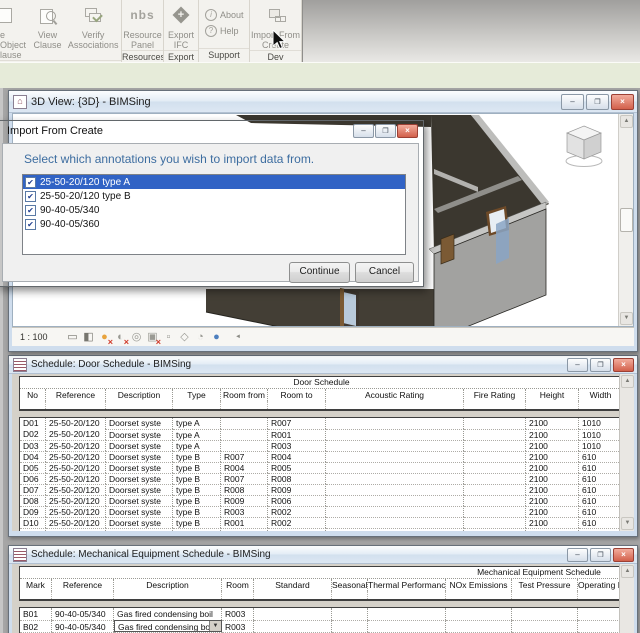 The height and width of the screenshot is (633, 640). What do you see at coordinates (200, 337) in the screenshot?
I see `temporary-hide-isolate-icon: ◔` at bounding box center [200, 337].